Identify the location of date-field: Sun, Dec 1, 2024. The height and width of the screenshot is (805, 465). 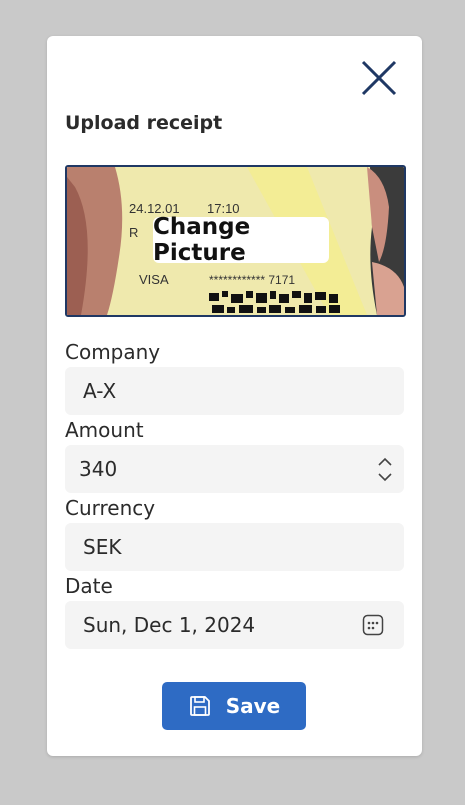
(234, 625).